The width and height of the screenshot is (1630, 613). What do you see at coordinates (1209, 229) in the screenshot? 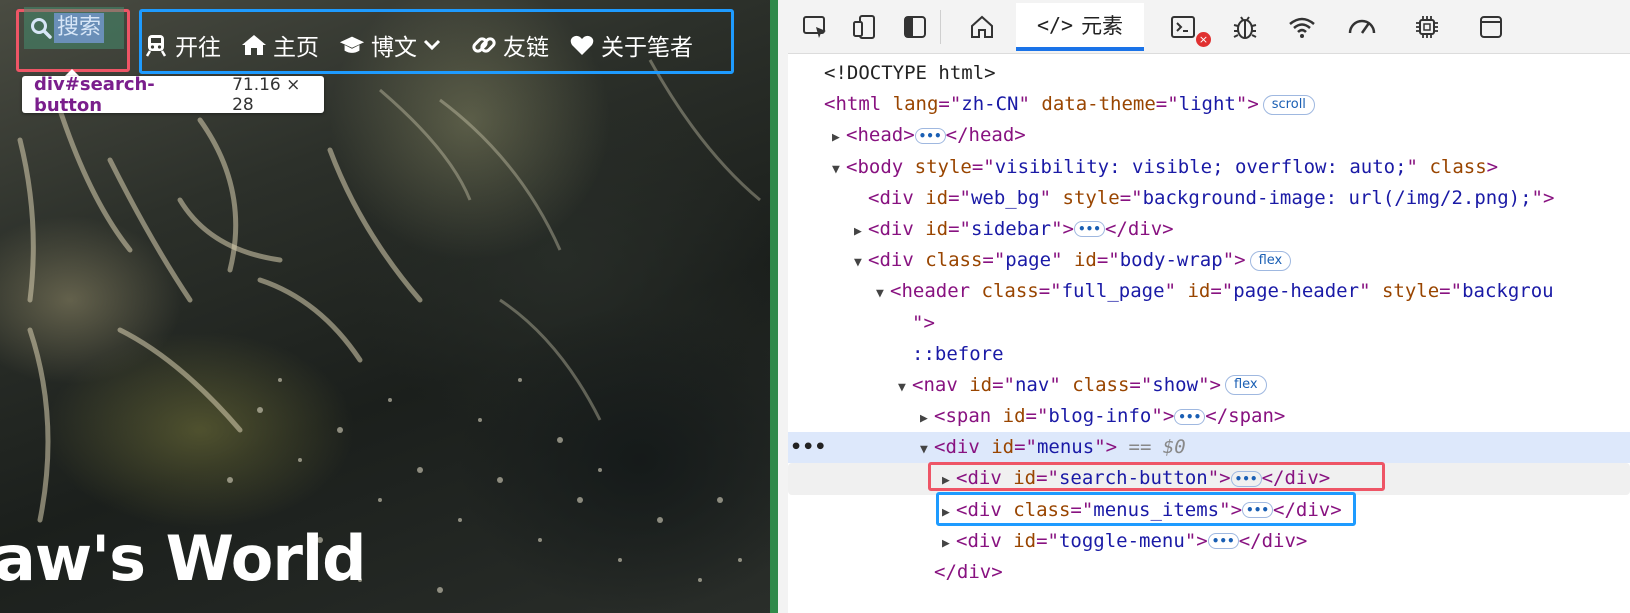
I see `dom-node-row: ▶ <div id="sidebar"> ••• </div>` at bounding box center [1209, 229].